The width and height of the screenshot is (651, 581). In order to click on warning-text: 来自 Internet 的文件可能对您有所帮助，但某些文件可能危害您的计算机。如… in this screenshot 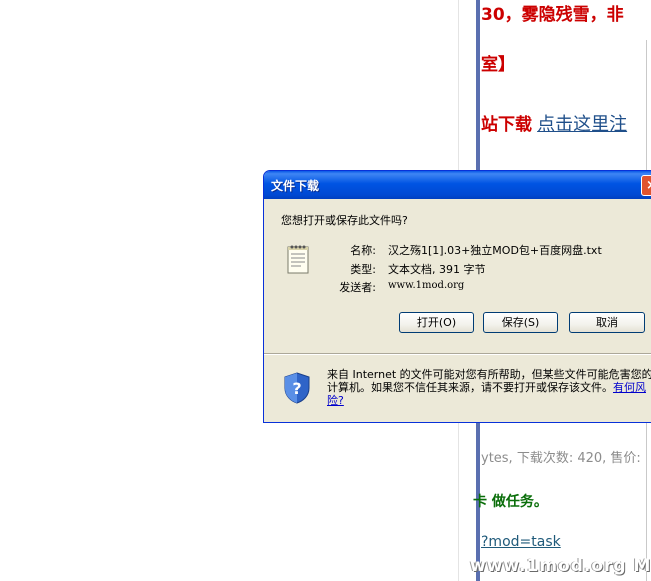, I will do `click(489, 381)`.